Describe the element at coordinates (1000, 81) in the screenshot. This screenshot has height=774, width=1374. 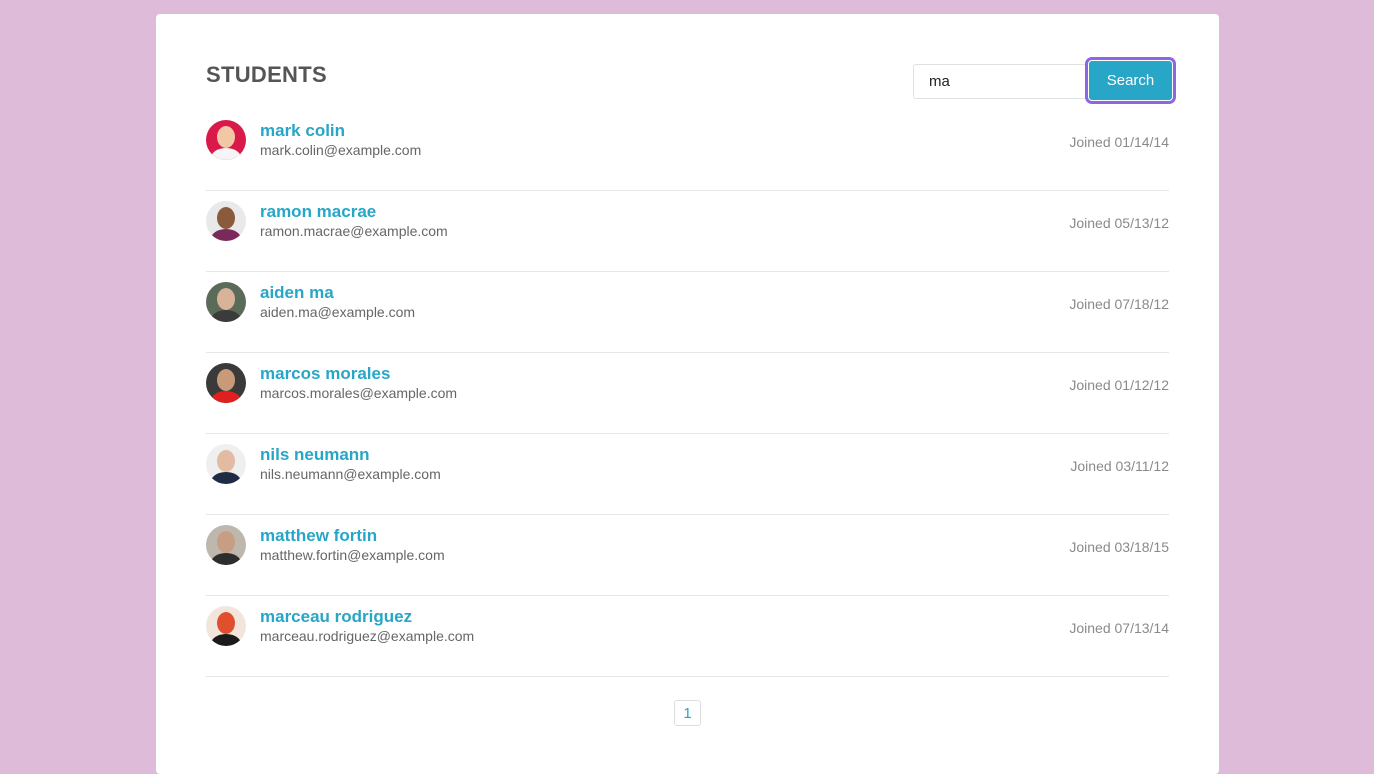
I see `search-input` at that location.